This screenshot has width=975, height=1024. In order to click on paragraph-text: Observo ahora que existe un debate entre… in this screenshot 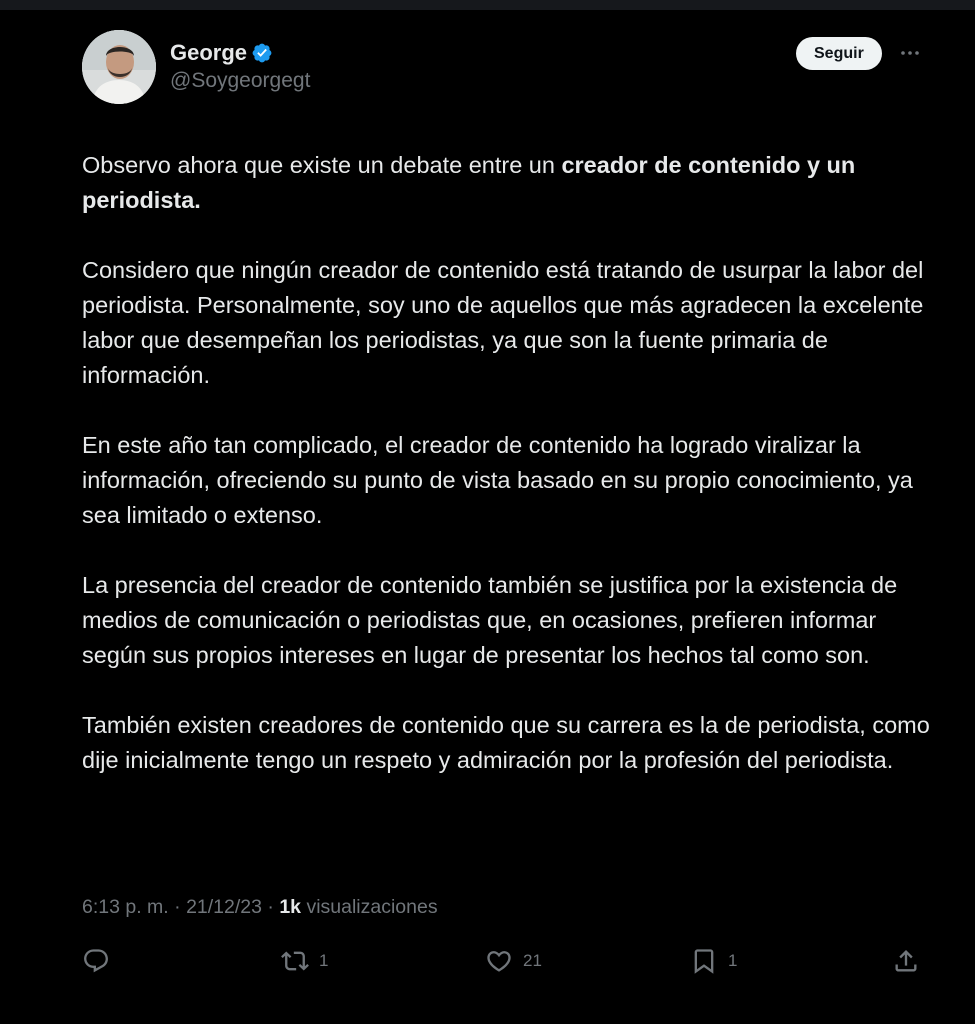, I will do `click(322, 165)`.